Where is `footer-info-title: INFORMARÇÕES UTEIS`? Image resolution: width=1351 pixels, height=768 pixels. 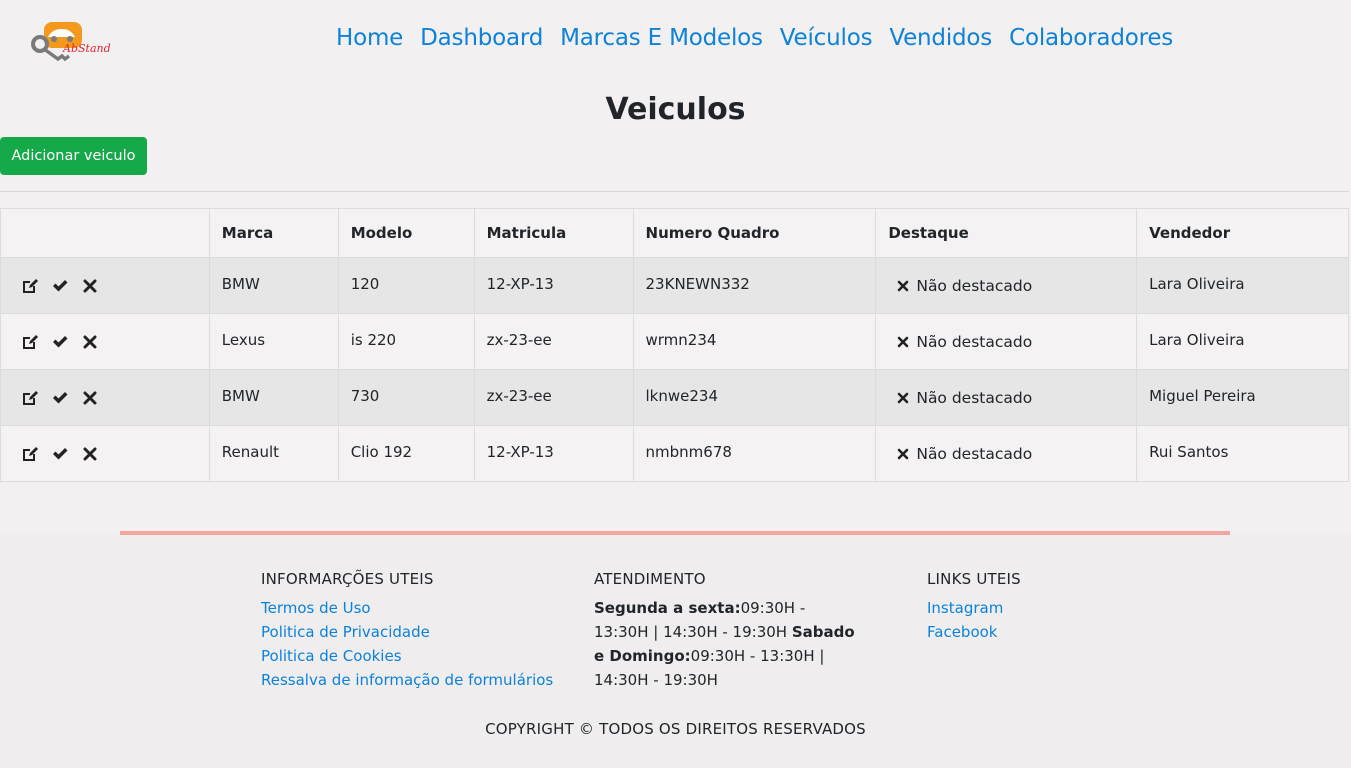 footer-info-title: INFORMARÇÕES UTEIS is located at coordinates (347, 579).